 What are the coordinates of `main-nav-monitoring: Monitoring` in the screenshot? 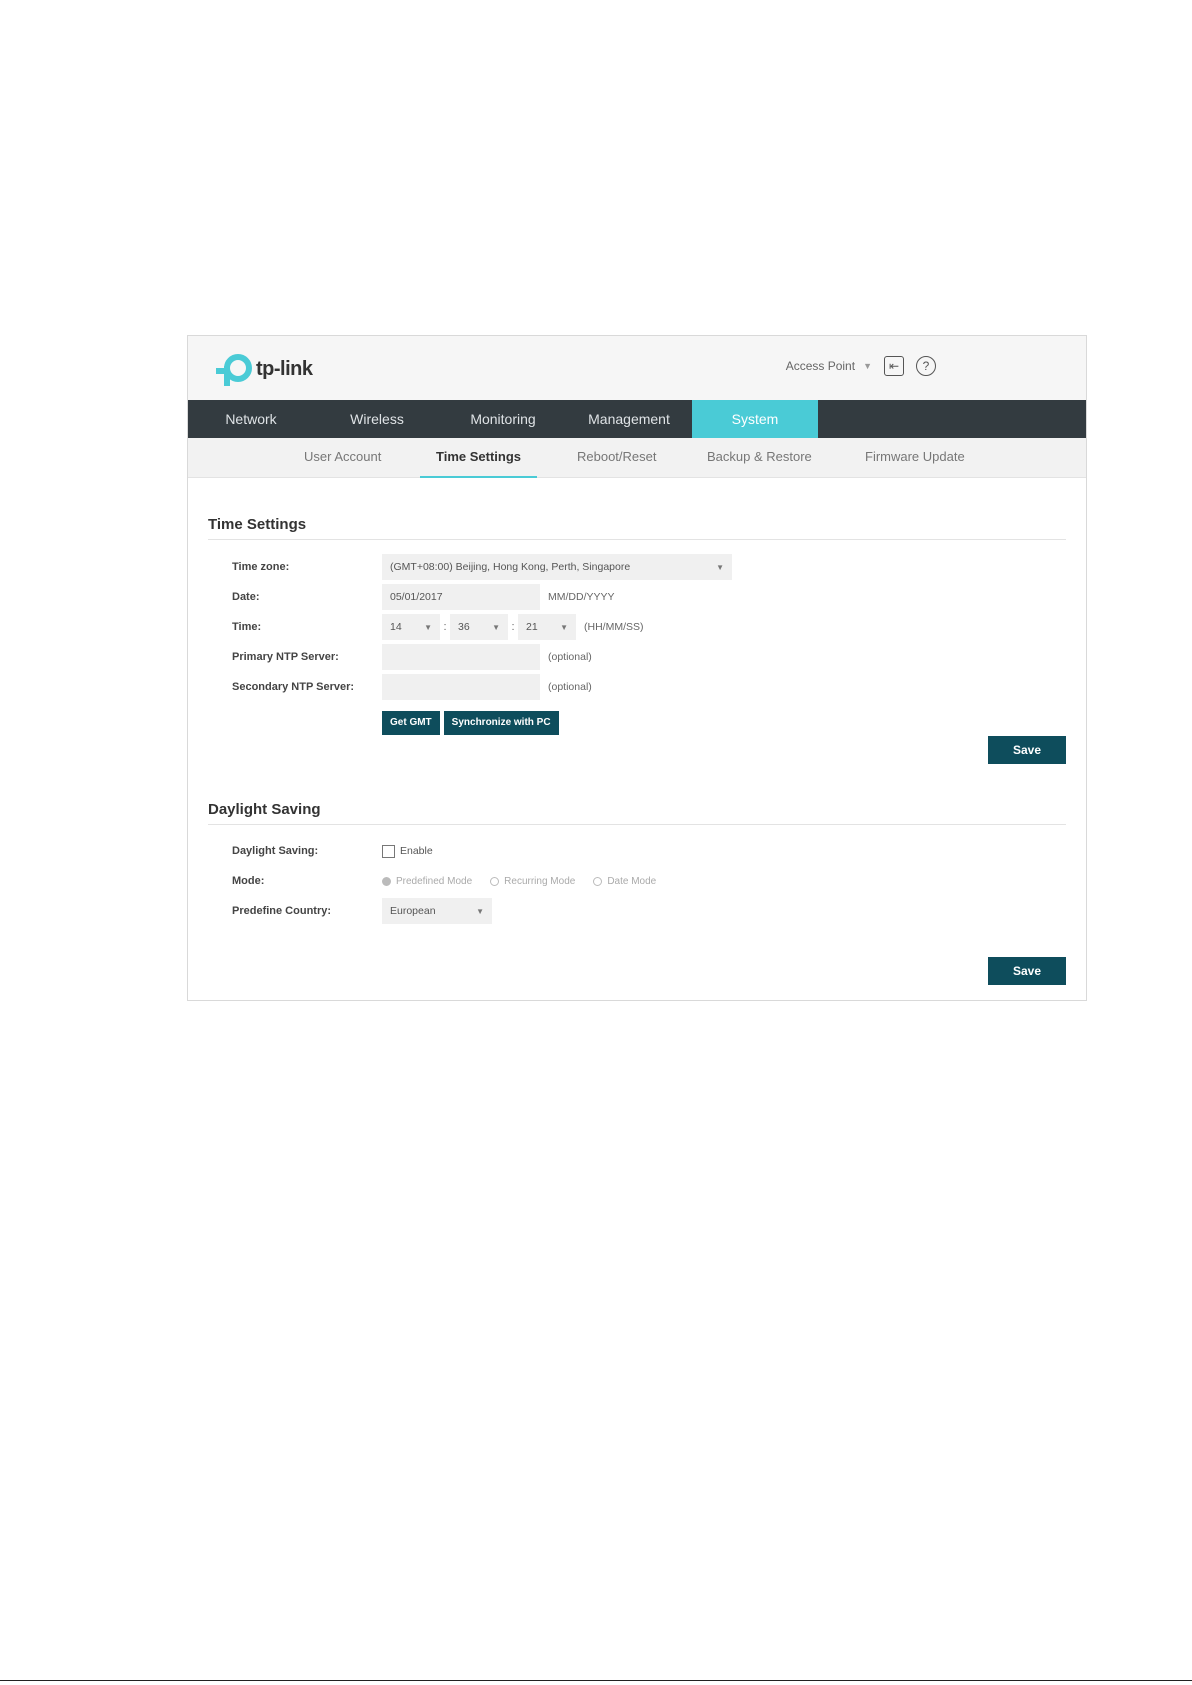 It's located at (503, 419).